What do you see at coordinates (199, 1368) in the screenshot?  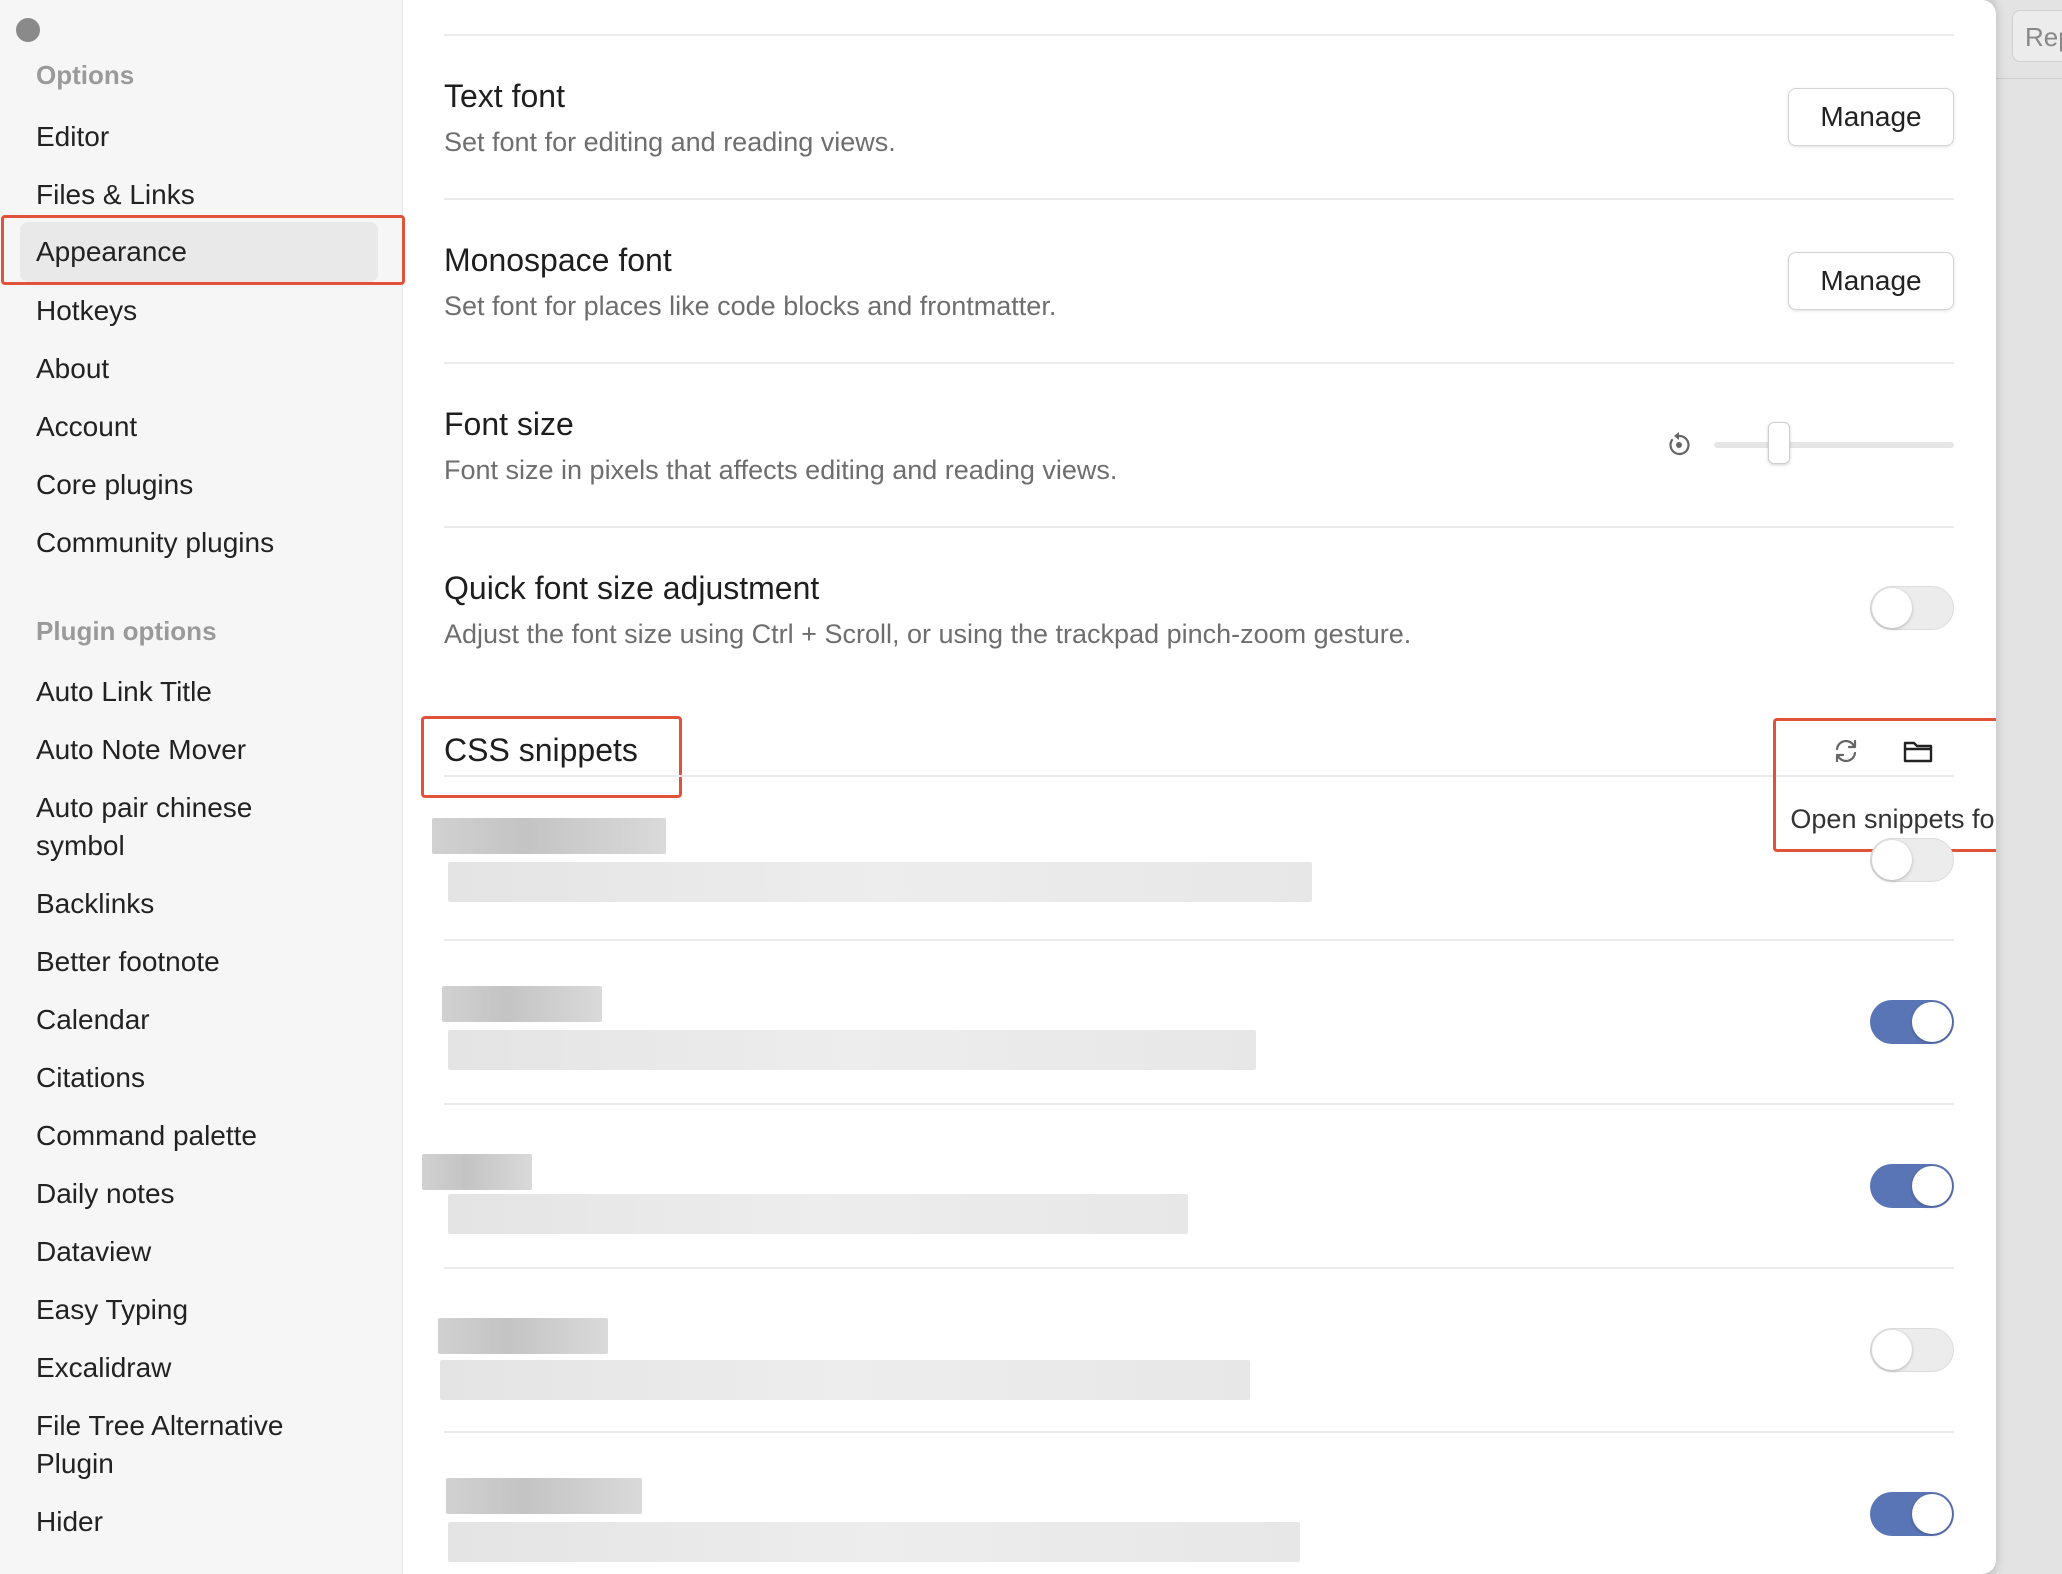 I see `sidebar-item-plugin: Excalidraw` at bounding box center [199, 1368].